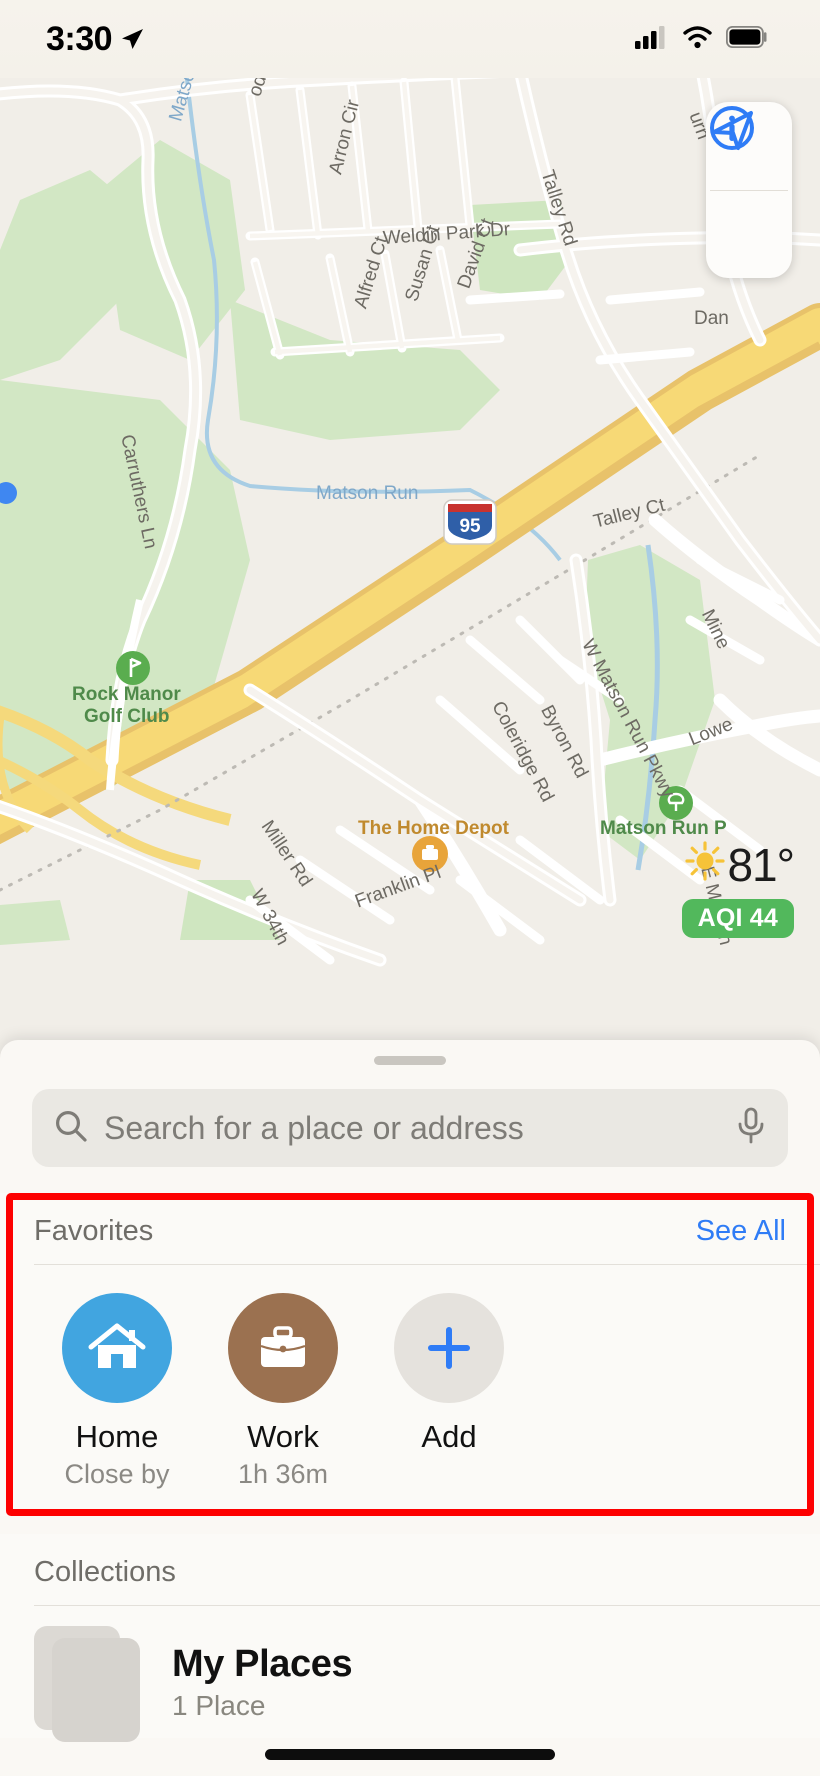  Describe the element at coordinates (470, 526) in the screenshot. I see `svg-text: 95` at that location.